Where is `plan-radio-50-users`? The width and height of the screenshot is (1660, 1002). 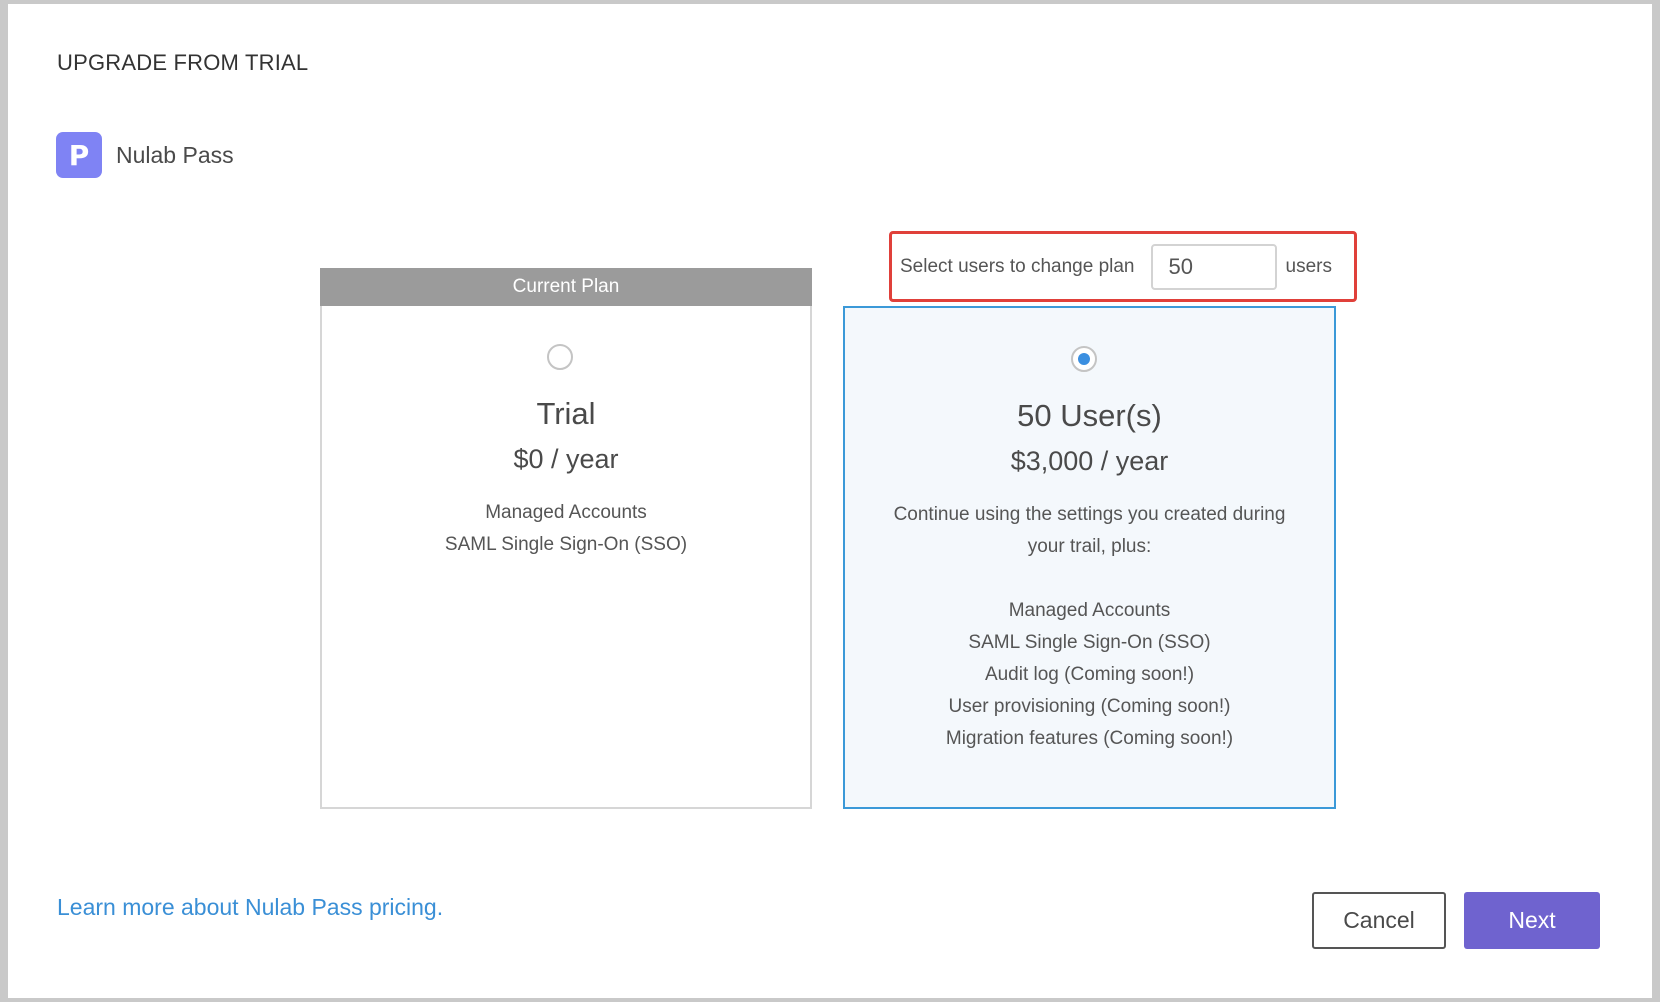
plan-radio-50-users is located at coordinates (1083, 359).